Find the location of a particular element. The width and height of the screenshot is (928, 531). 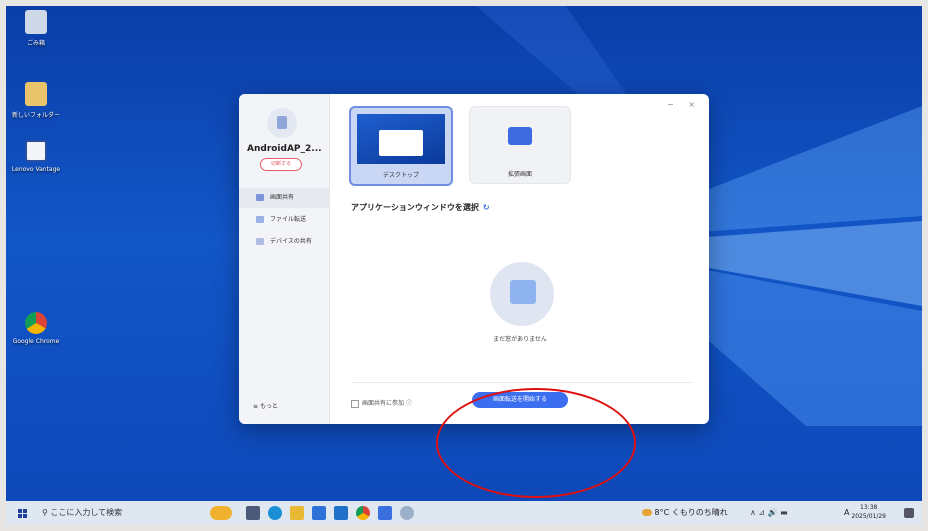

mode-card-extended: 拡張画面 is located at coordinates (520, 145).